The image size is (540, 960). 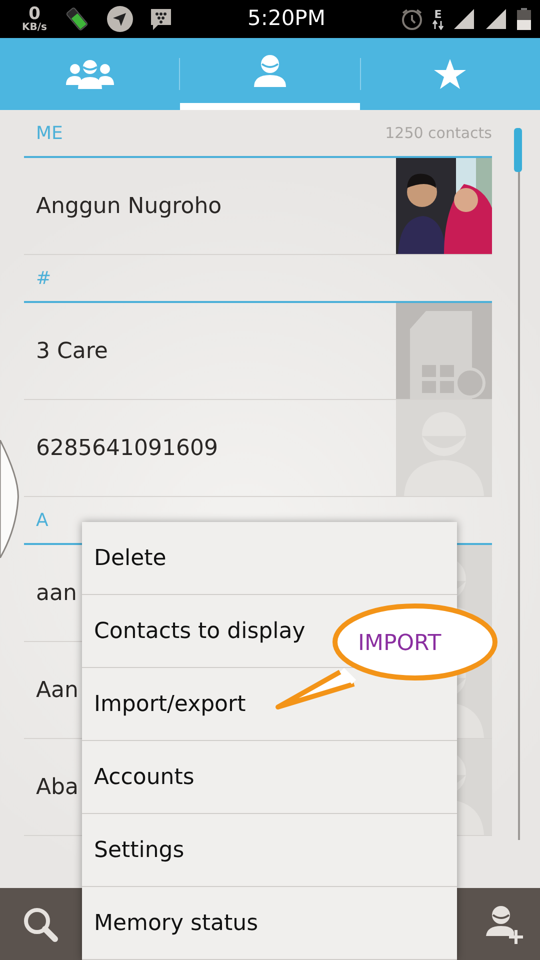 I want to click on net-speed-value: 0, so click(x=34, y=14).